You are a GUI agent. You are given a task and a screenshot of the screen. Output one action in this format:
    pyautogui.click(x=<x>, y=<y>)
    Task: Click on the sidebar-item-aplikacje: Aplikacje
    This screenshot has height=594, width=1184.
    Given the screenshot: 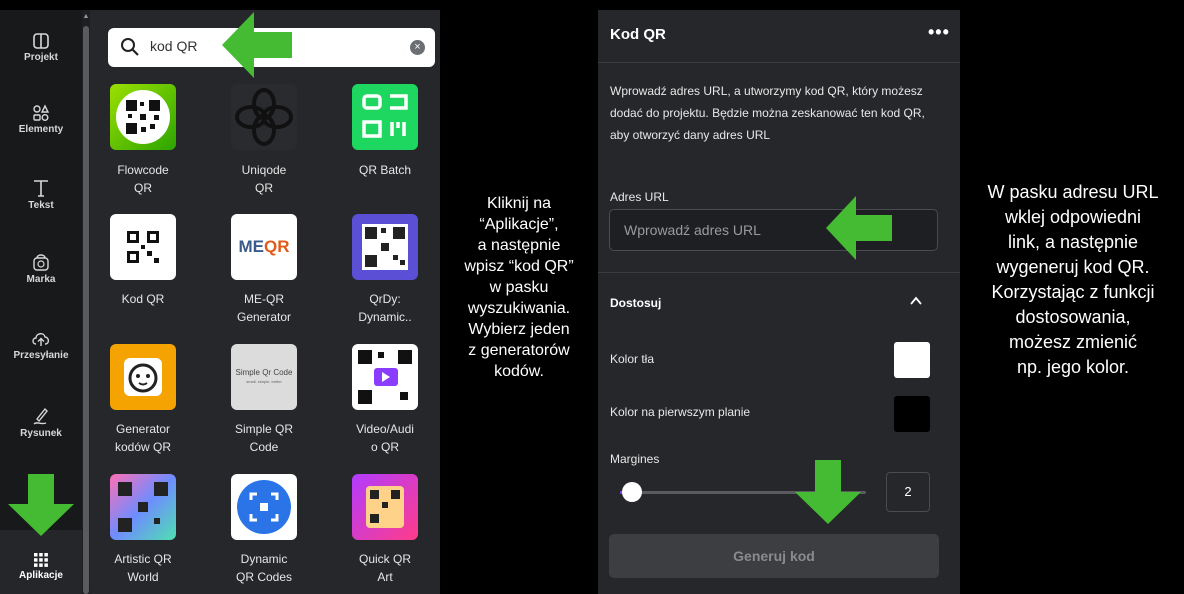 What is the action you would take?
    pyautogui.click(x=41, y=566)
    